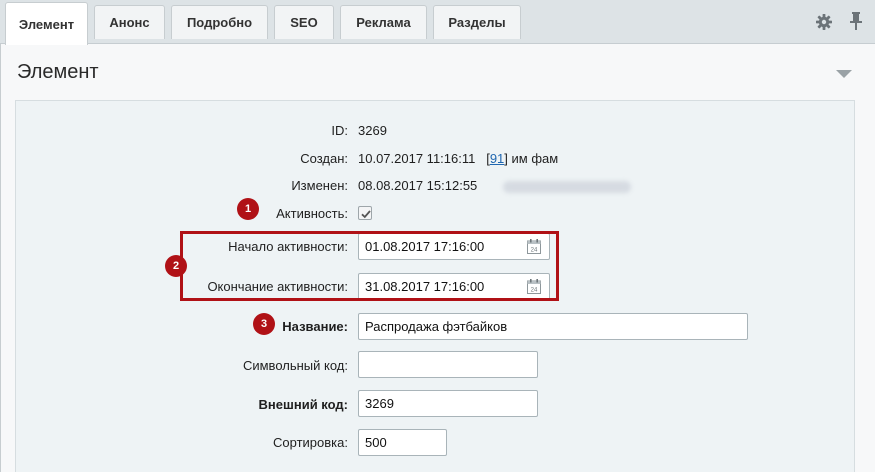  Describe the element at coordinates (58, 72) in the screenshot. I see `section-title: Элемент` at that location.